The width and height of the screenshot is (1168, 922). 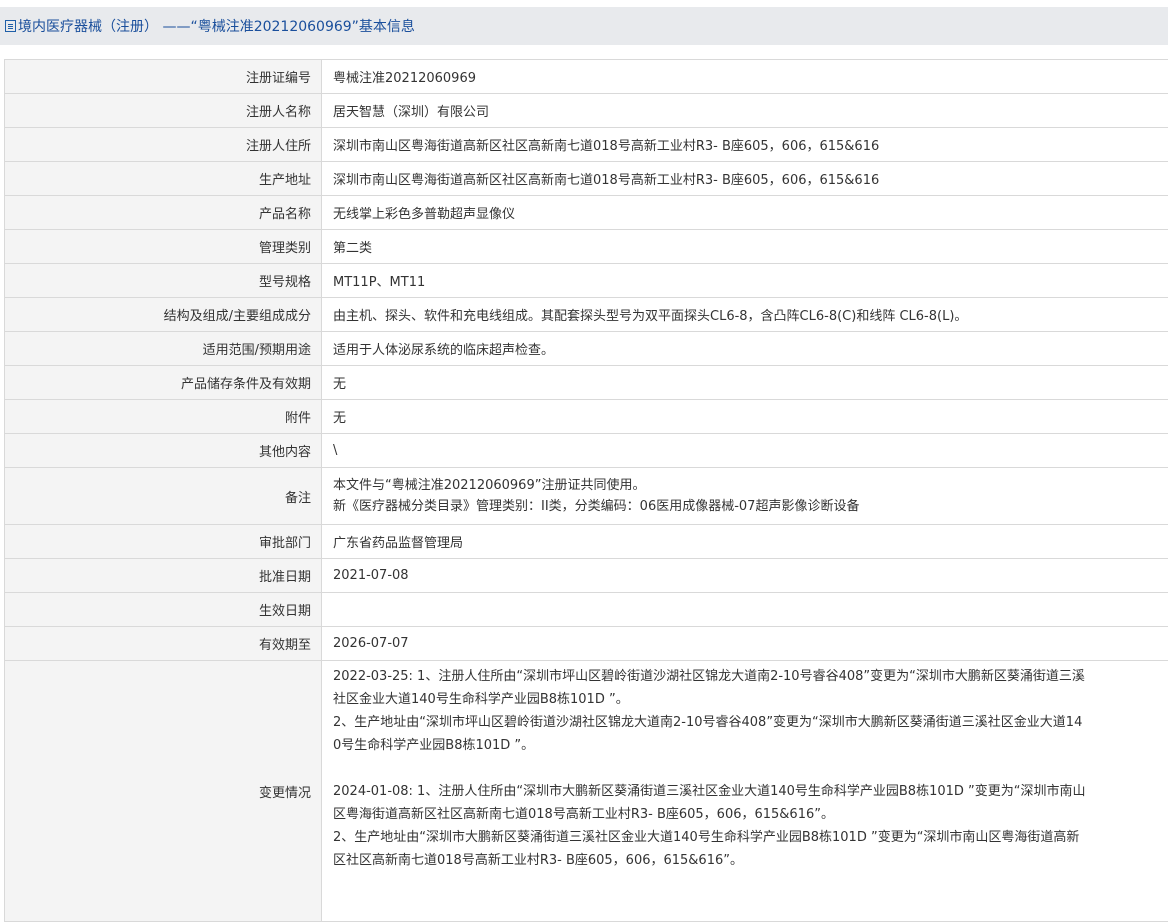 What do you see at coordinates (379, 282) in the screenshot?
I see `field-value: MT11P、MT11` at bounding box center [379, 282].